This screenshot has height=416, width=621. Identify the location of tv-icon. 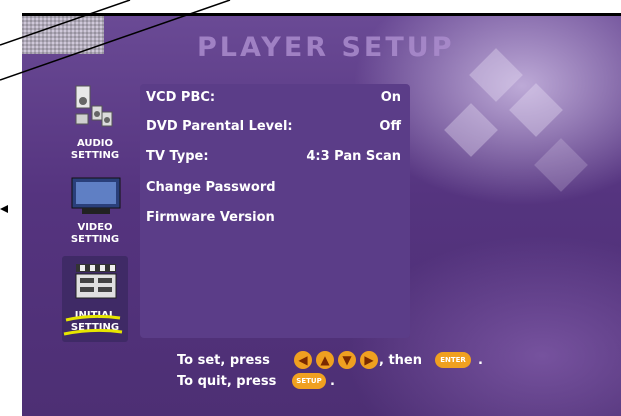
(96, 195).